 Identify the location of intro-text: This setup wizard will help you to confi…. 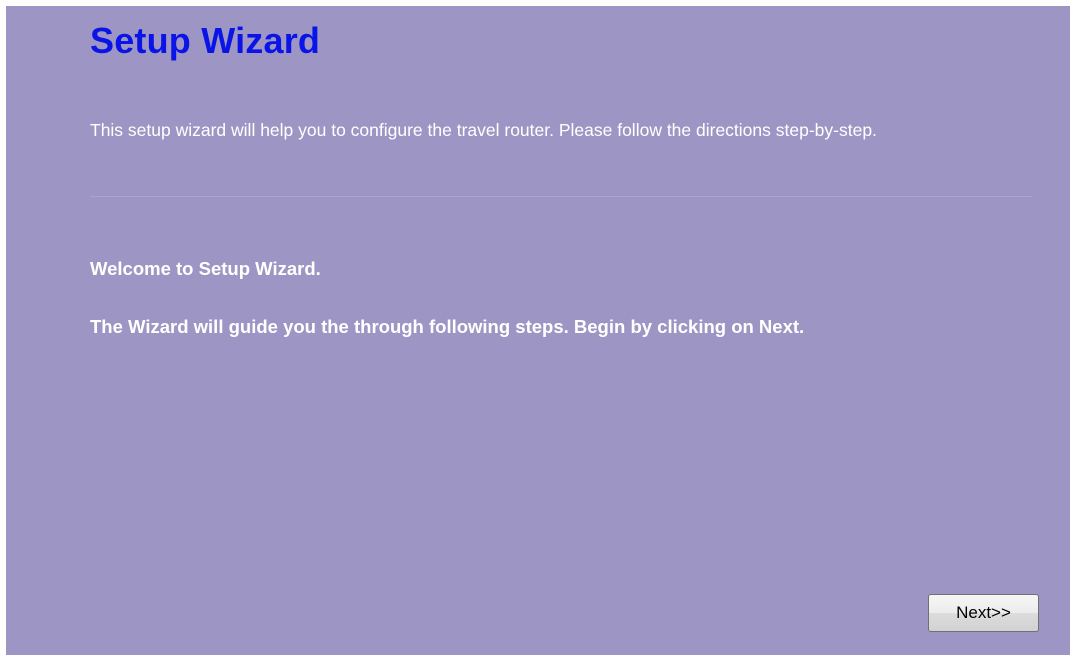
(483, 130).